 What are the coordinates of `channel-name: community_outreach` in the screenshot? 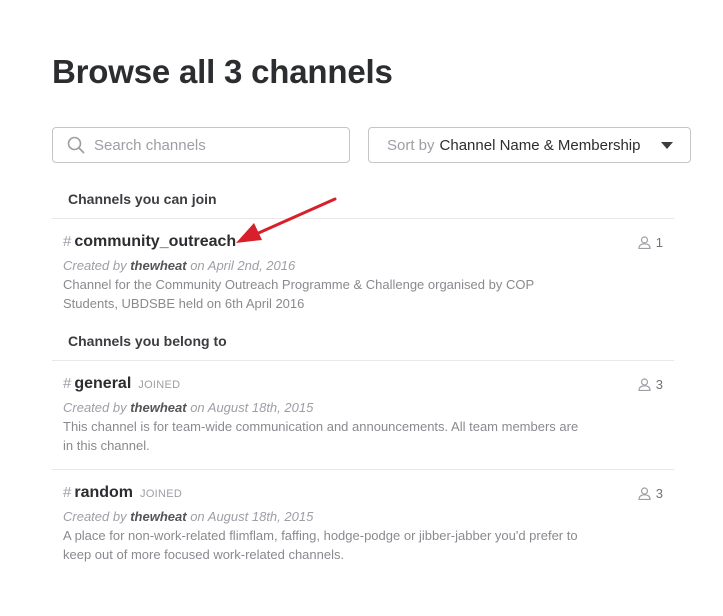 It's located at (155, 242).